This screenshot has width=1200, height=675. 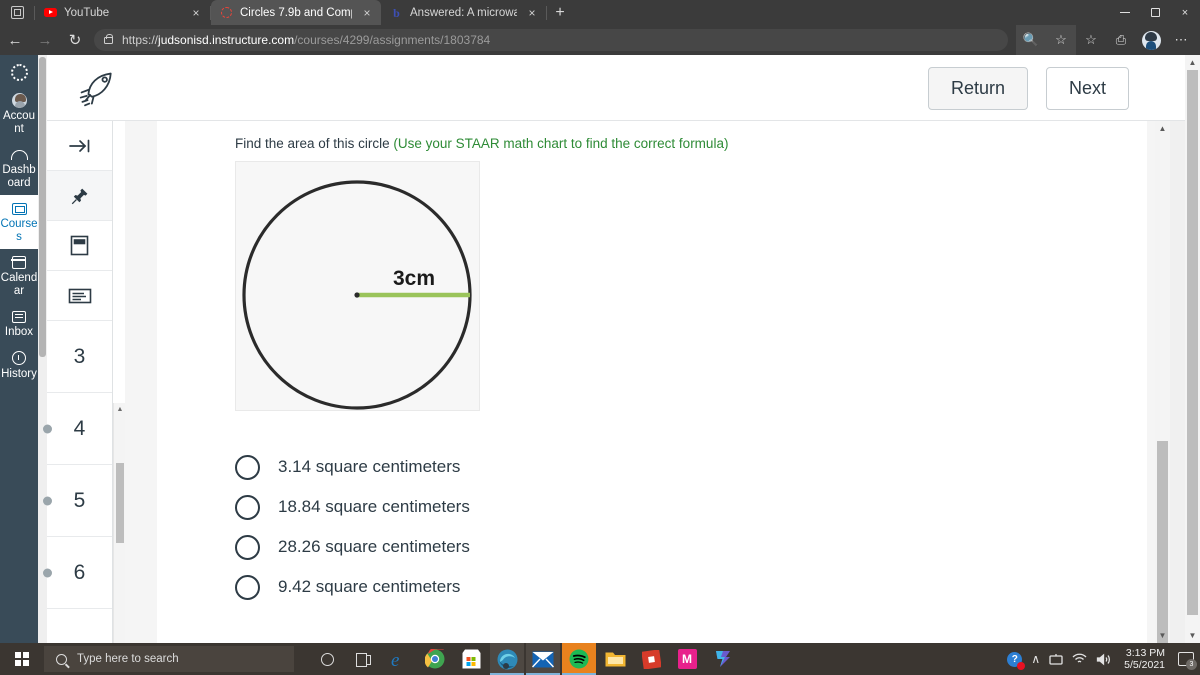 I want to click on close-window-button: ×, so click(x=1185, y=12).